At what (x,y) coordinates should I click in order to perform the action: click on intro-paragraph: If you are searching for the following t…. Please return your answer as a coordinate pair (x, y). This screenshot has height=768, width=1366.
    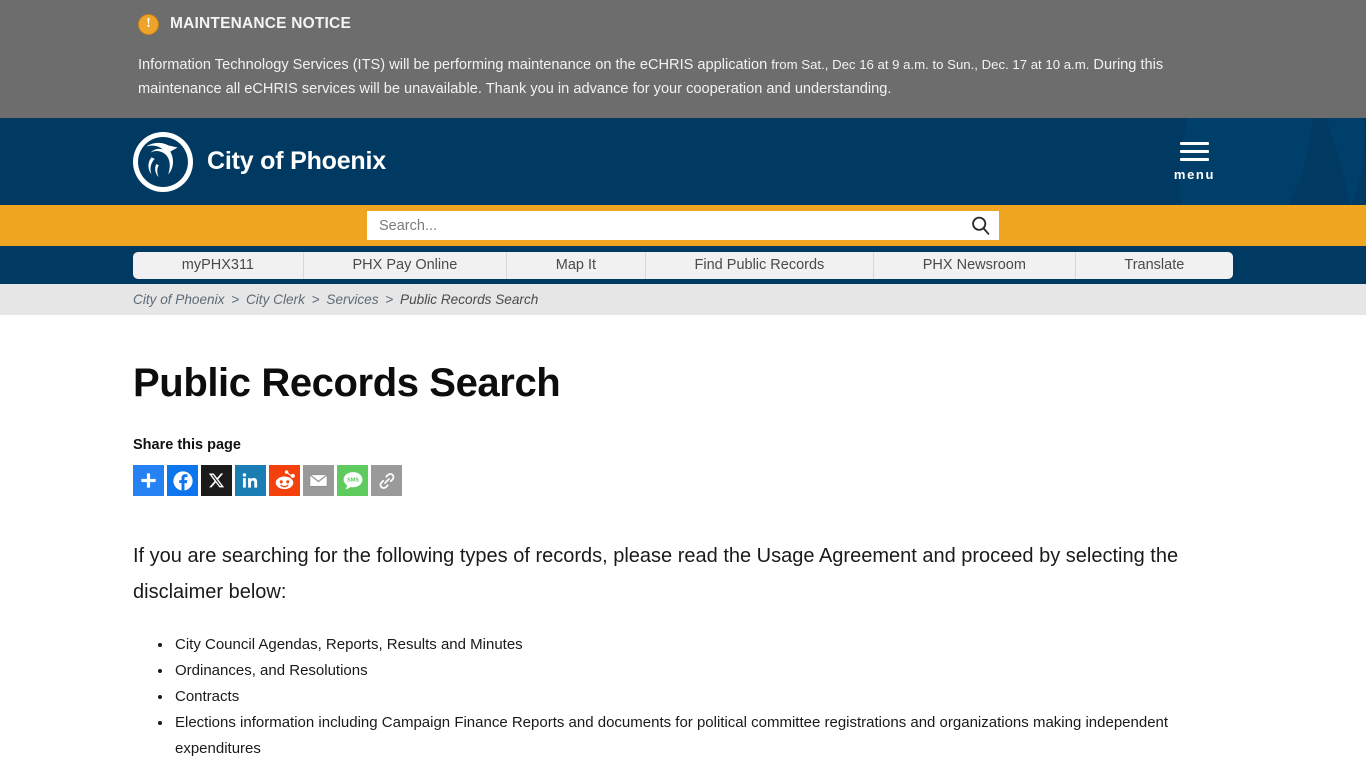
    Looking at the image, I should click on (656, 574).